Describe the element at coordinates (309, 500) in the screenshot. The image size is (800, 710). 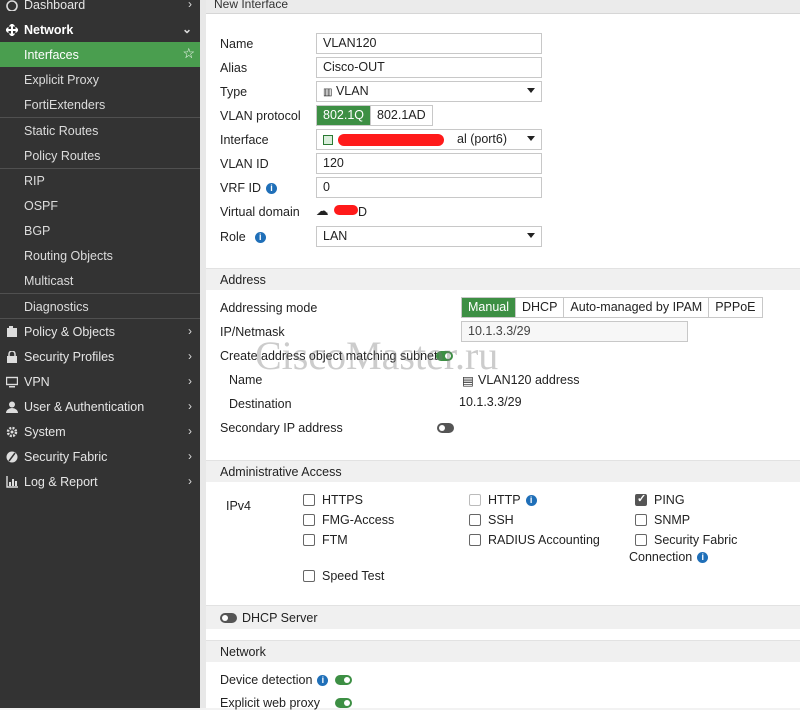
I see `https-checkbox` at that location.